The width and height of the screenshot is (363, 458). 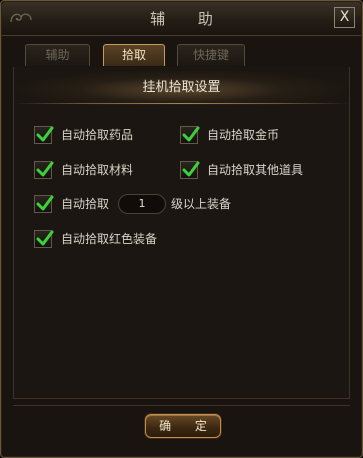 I want to click on pick-materials-checkbox, so click(x=44, y=170).